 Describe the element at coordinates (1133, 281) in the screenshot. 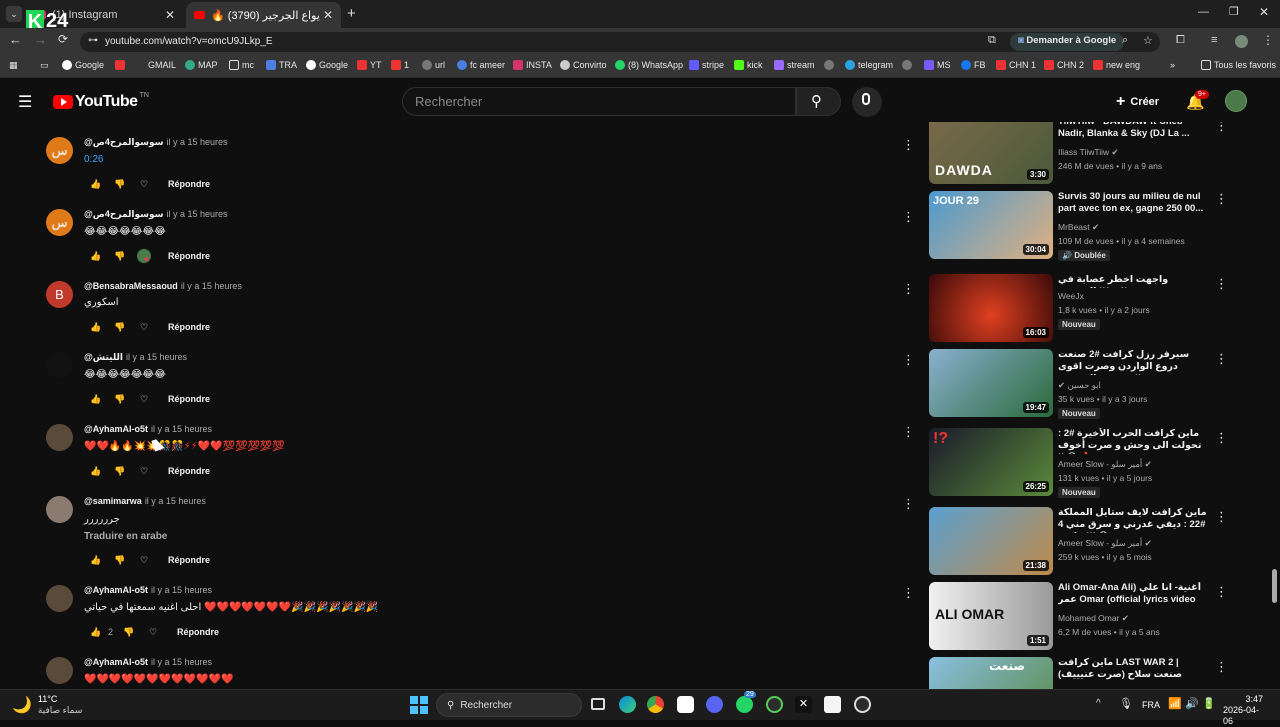

I see `video-title: واجهت اخطر عصابة في السيرفر !!(ep1)` at that location.